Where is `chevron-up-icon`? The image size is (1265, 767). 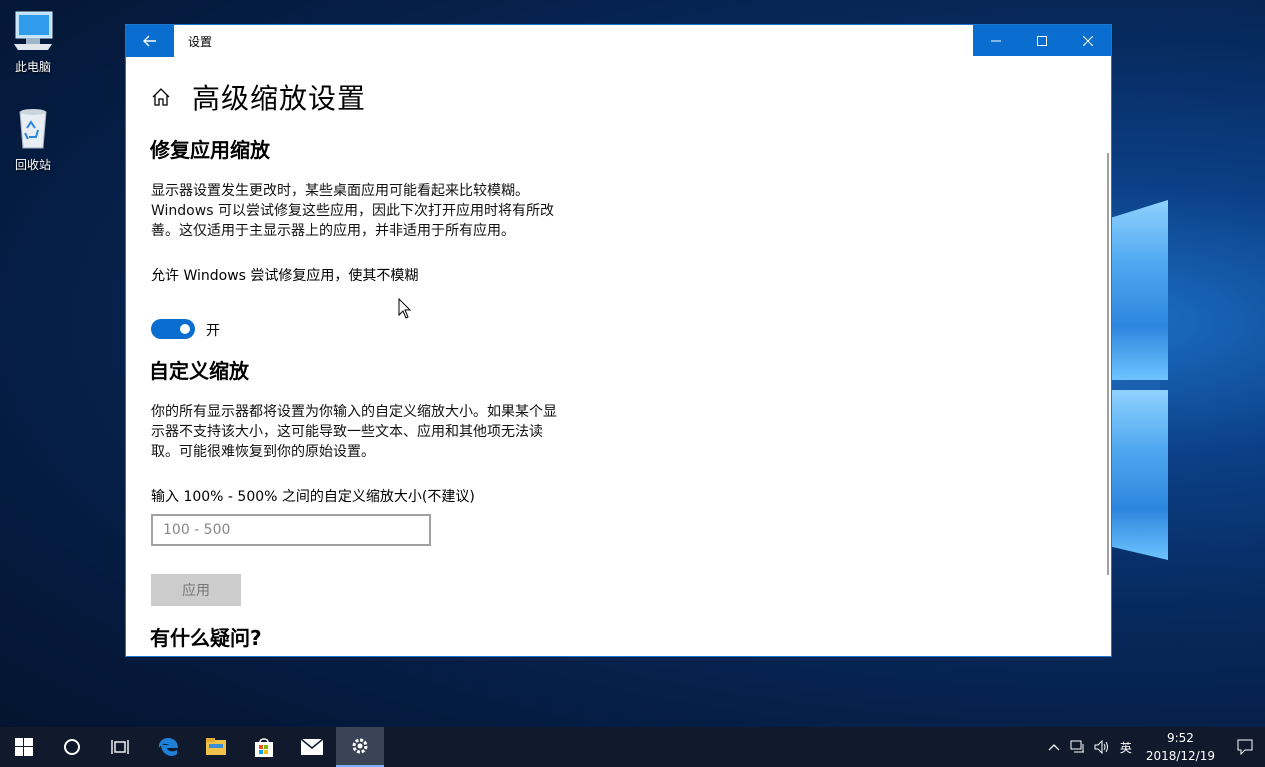 chevron-up-icon is located at coordinates (1054, 747).